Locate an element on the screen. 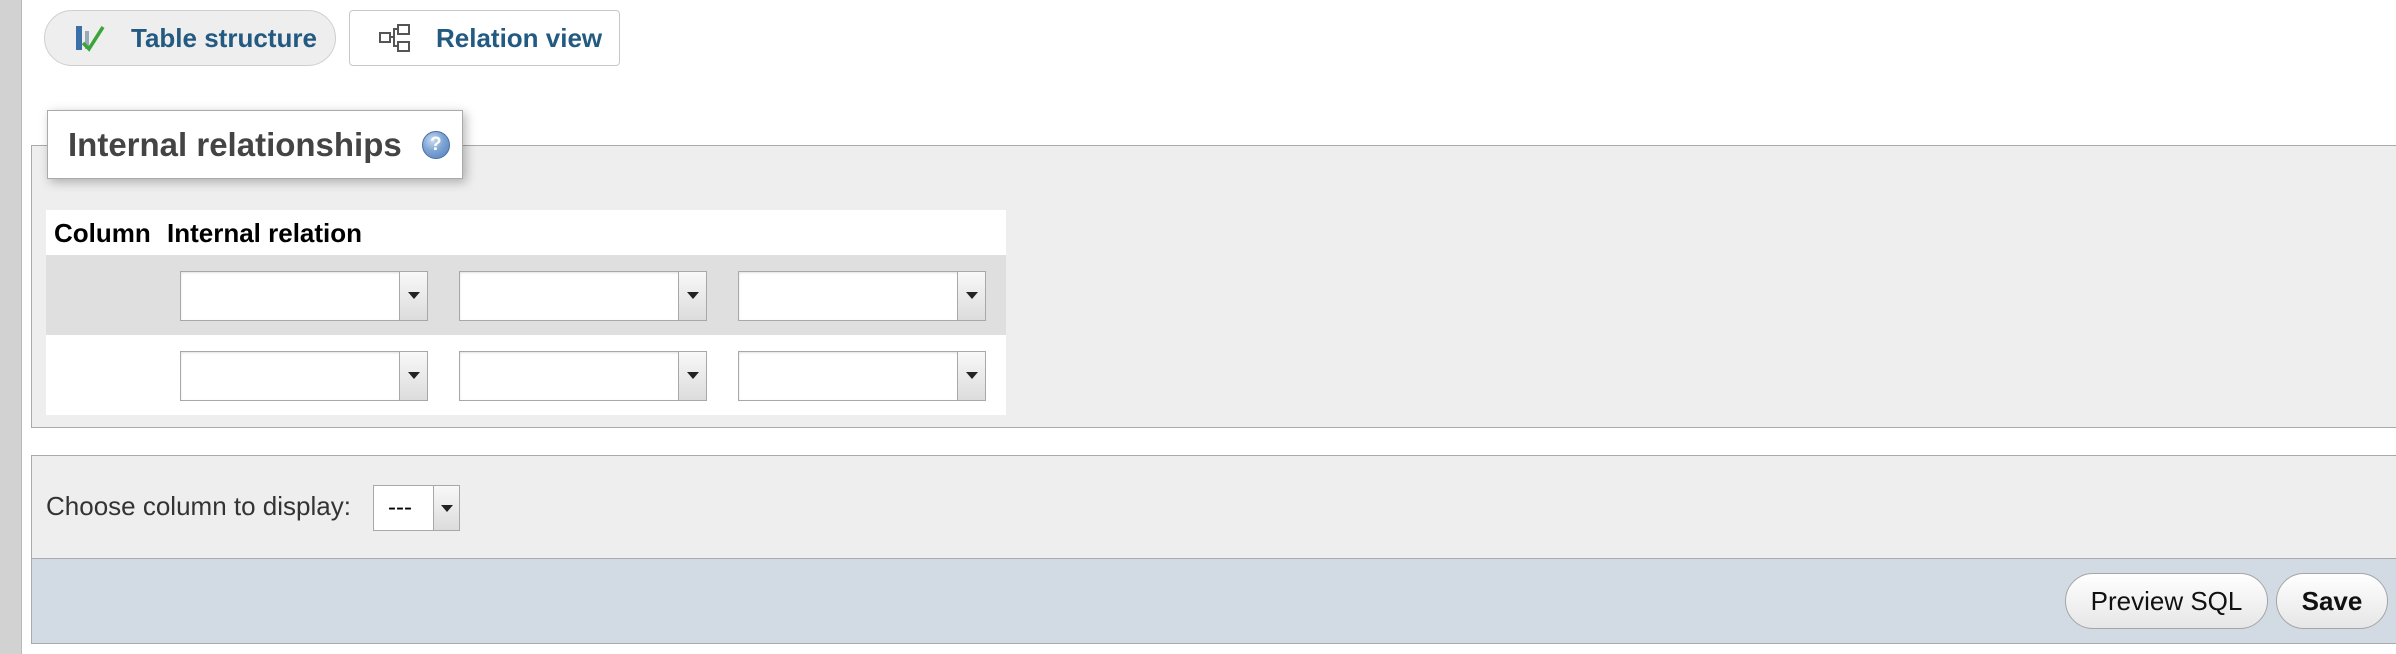 This screenshot has width=2396, height=654. preview-sql-button: Preview SQL is located at coordinates (2166, 601).